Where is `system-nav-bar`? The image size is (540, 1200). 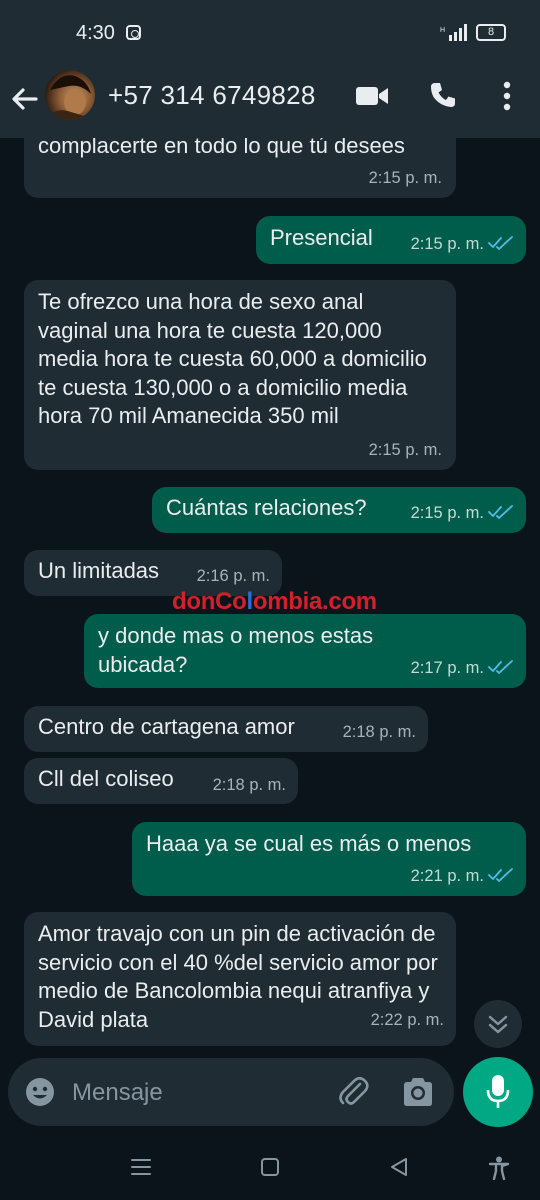 system-nav-bar is located at coordinates (270, 1167).